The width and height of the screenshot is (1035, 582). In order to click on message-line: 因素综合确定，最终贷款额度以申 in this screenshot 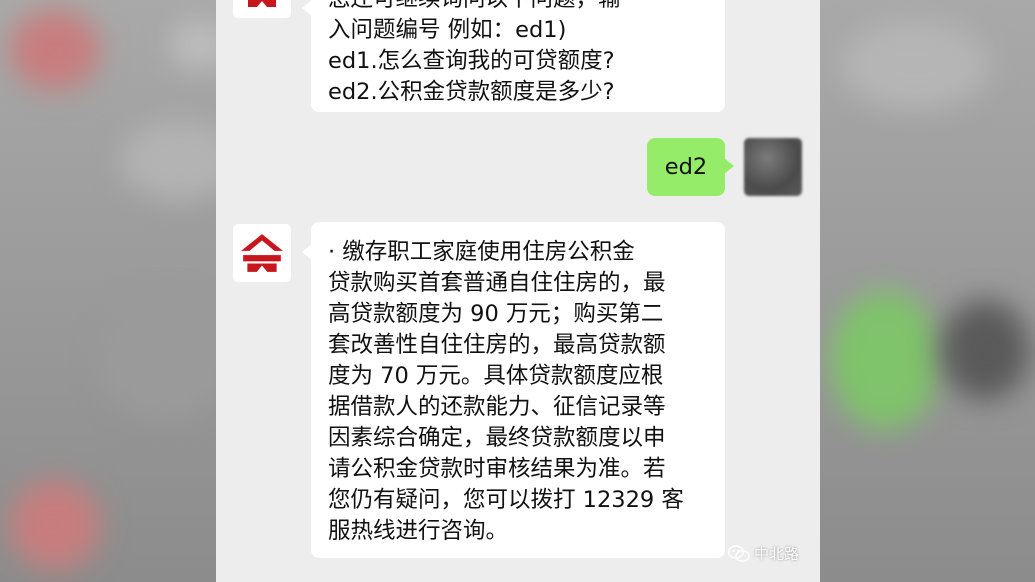, I will do `click(497, 438)`.